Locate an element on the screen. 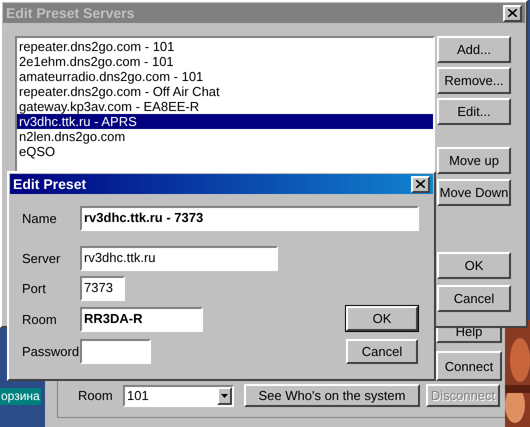 Image resolution: width=530 pixels, height=427 pixels. list-item: amateurradio.dns2go.com - 101 is located at coordinates (225, 76).